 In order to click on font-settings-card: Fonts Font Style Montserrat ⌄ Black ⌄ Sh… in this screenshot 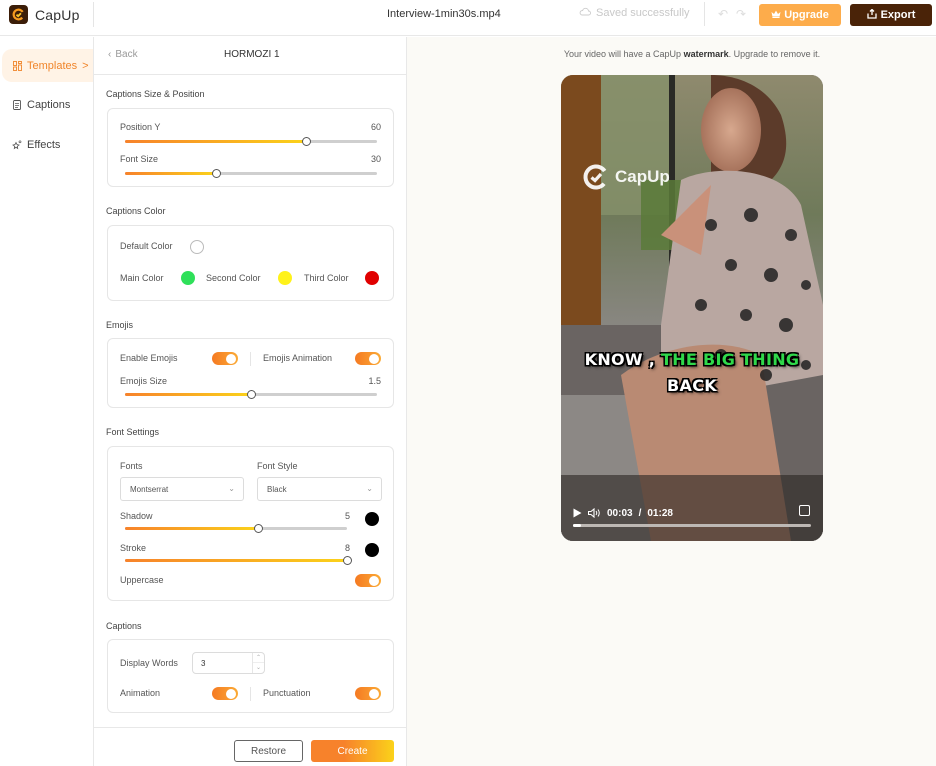, I will do `click(250, 523)`.